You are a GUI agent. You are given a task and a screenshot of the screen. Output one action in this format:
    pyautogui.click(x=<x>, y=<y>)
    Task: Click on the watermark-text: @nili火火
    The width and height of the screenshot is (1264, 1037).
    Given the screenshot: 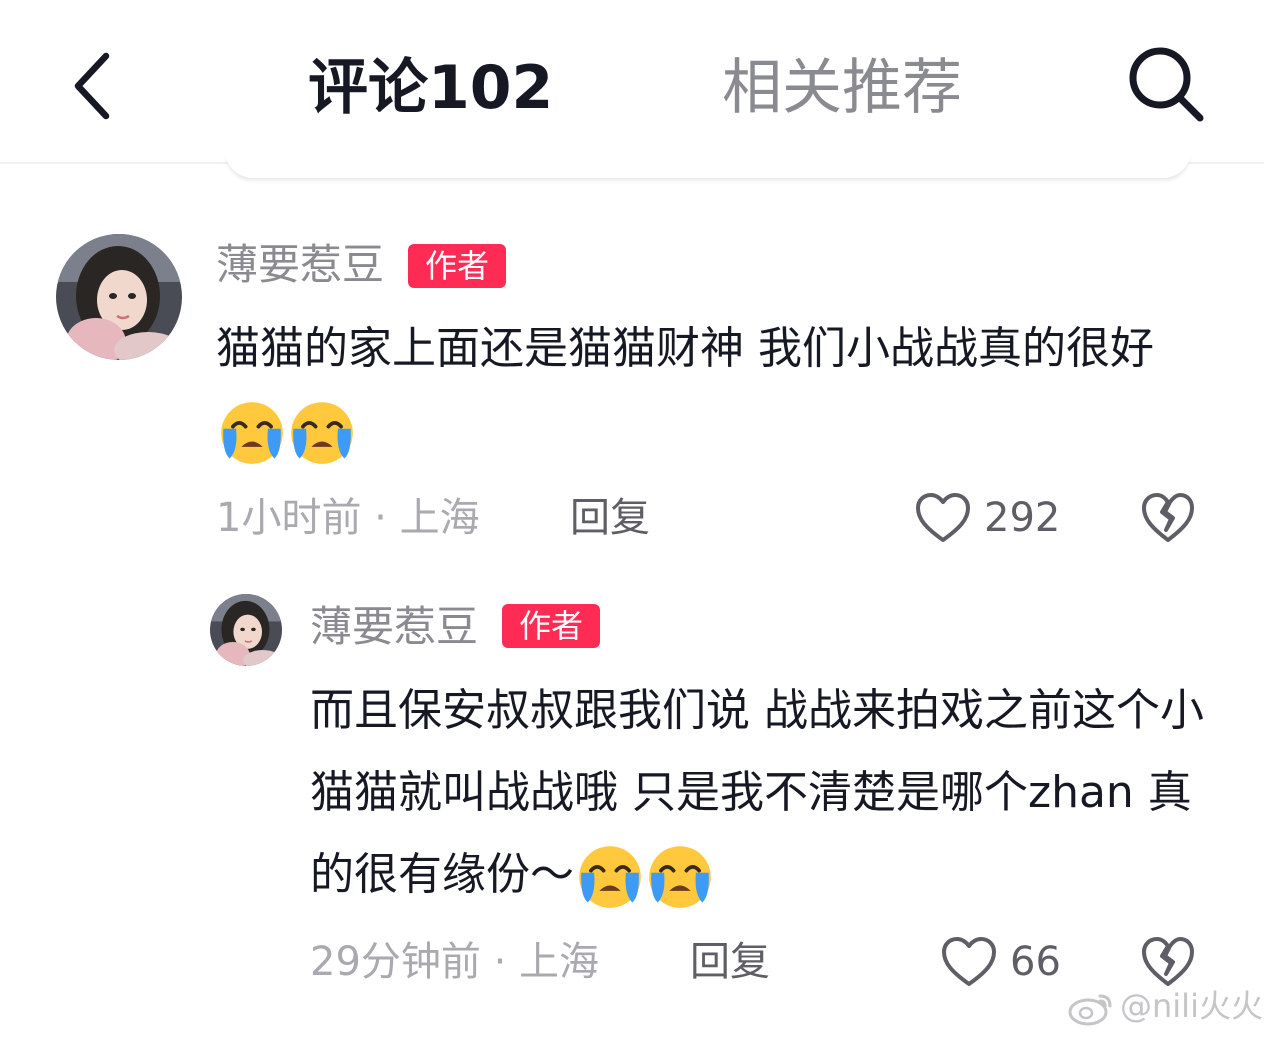 What is the action you would take?
    pyautogui.click(x=1191, y=1006)
    